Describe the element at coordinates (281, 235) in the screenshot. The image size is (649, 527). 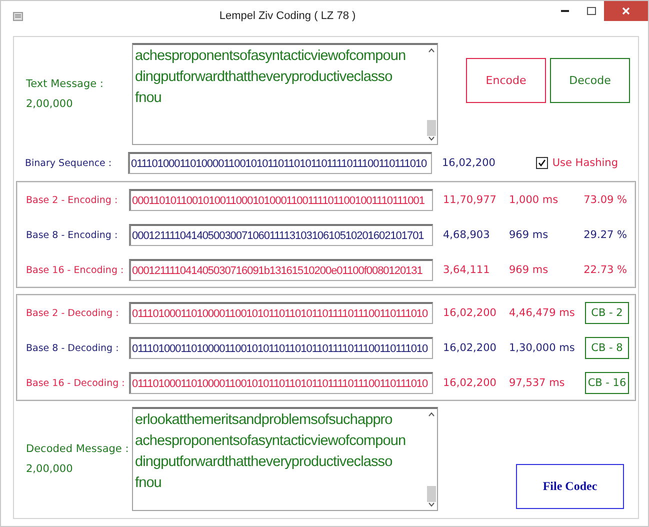
I see `encoding-field: 00012111104140500300710601111310310610510201602101701` at that location.